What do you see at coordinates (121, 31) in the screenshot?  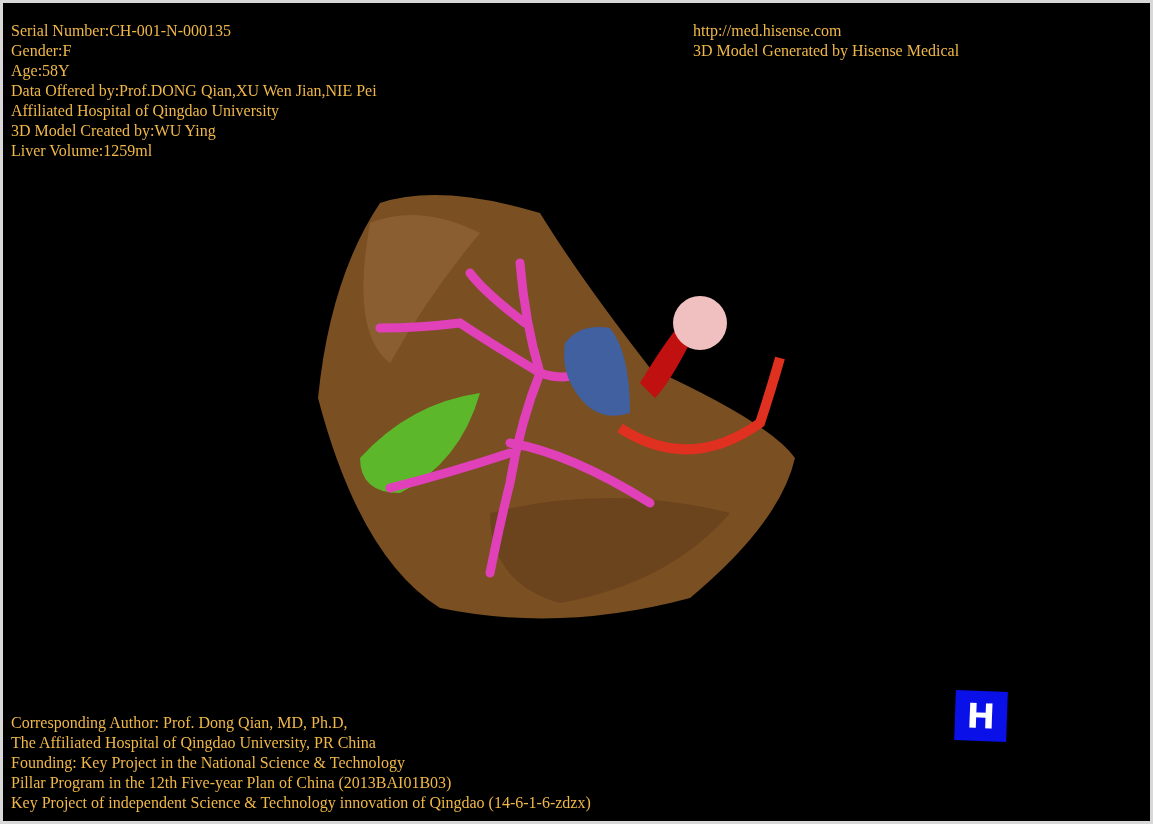 I see `info-text: Serial Number:CH-001-N-000135` at bounding box center [121, 31].